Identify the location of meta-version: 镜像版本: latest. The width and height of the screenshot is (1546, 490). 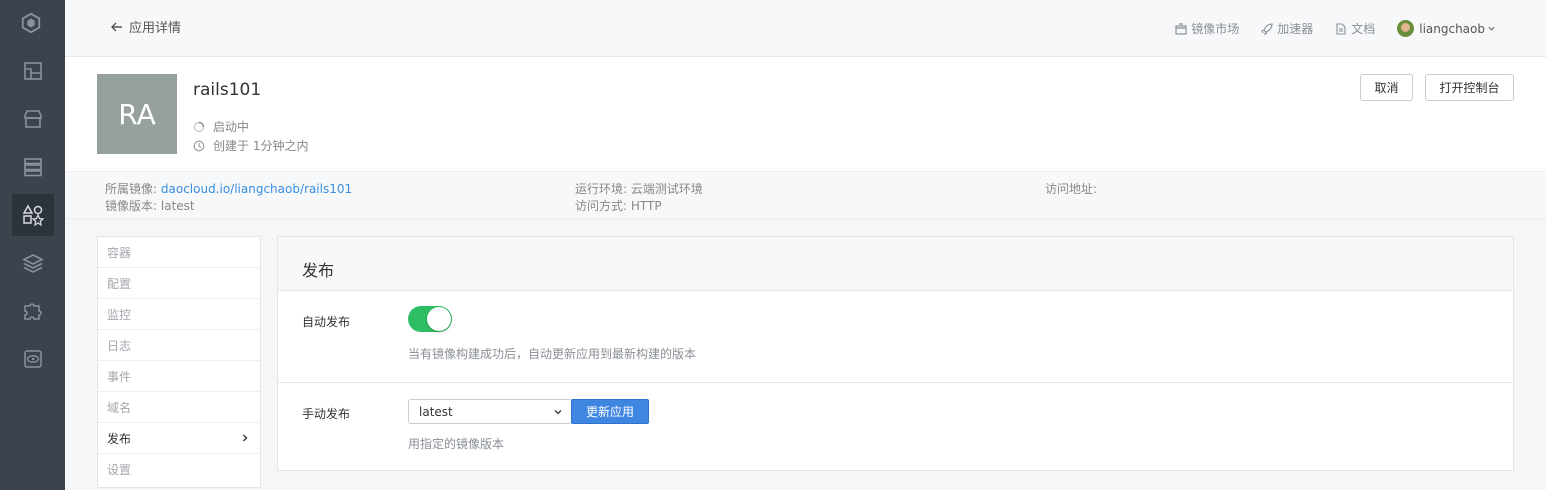
(150, 205).